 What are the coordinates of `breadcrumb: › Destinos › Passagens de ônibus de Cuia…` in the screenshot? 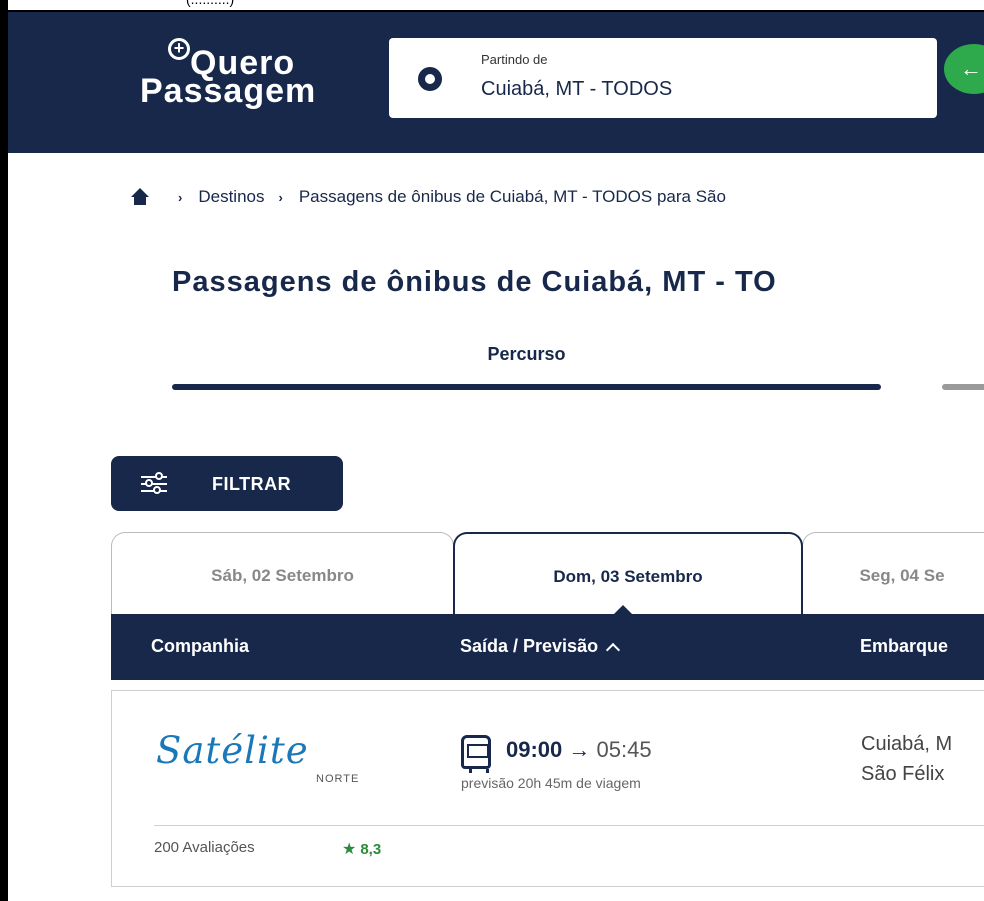 It's located at (428, 197).